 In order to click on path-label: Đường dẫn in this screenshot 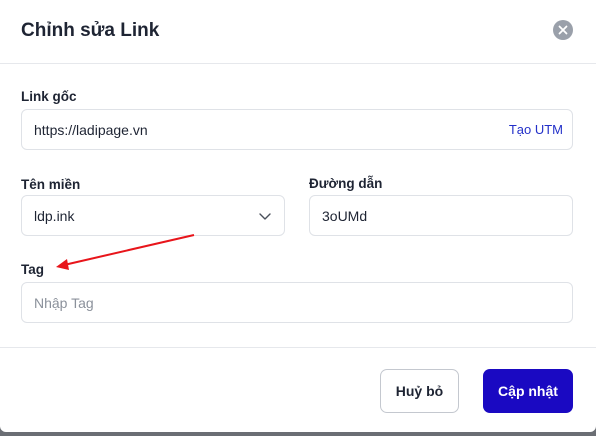, I will do `click(346, 183)`.